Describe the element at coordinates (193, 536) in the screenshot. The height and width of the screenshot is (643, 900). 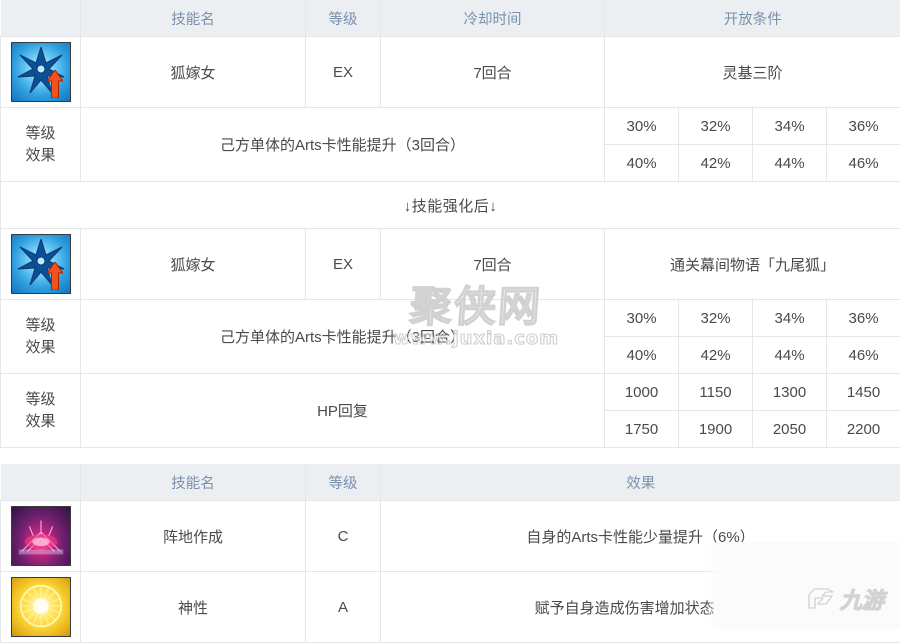
I see `passive-skill-name: 阵地作成` at that location.